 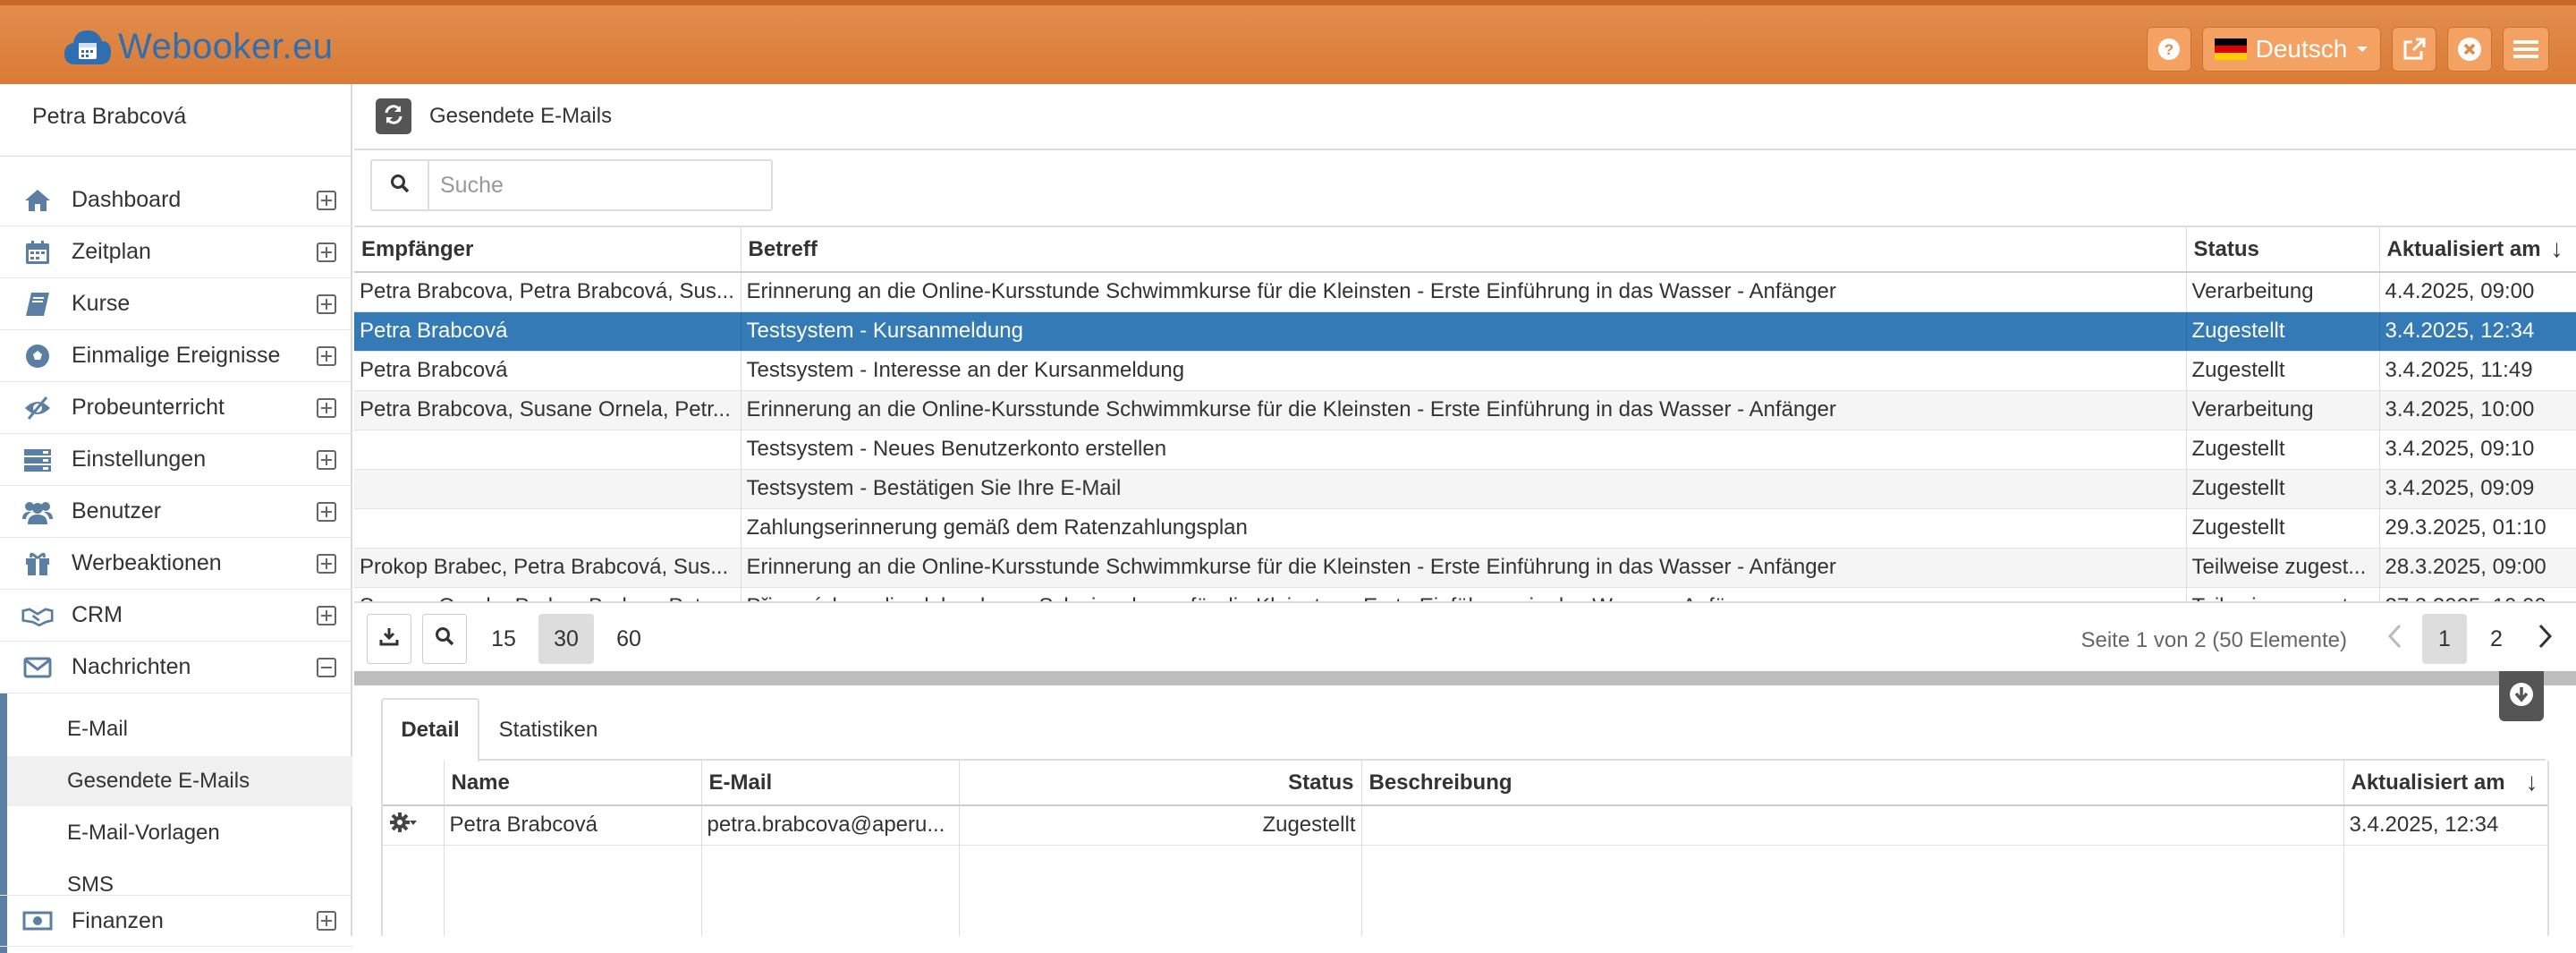 I want to click on column-header-label: Aktualisiert am, so click(x=2463, y=249).